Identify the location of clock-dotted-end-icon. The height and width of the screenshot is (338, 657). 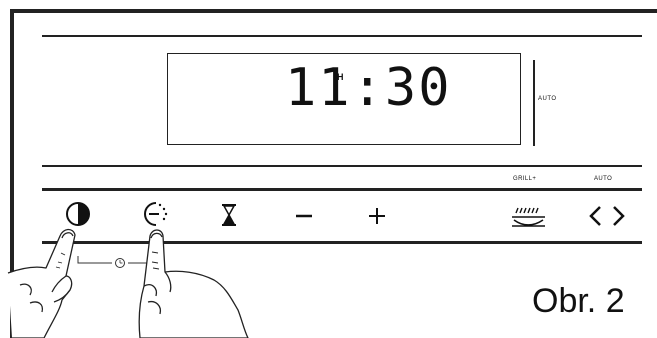
(156, 214).